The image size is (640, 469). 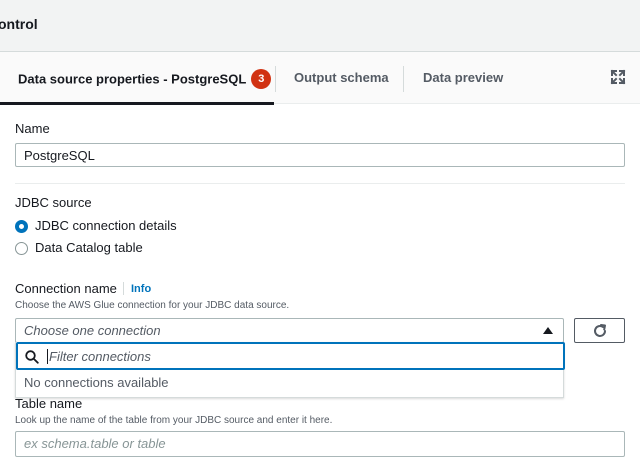 I want to click on window-title: ontrol, so click(x=19, y=24).